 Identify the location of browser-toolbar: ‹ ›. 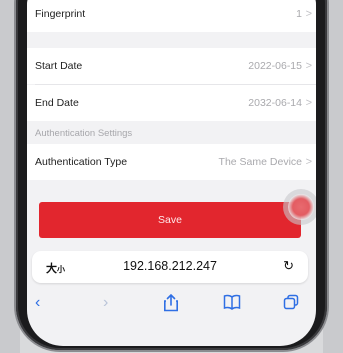
(171, 304).